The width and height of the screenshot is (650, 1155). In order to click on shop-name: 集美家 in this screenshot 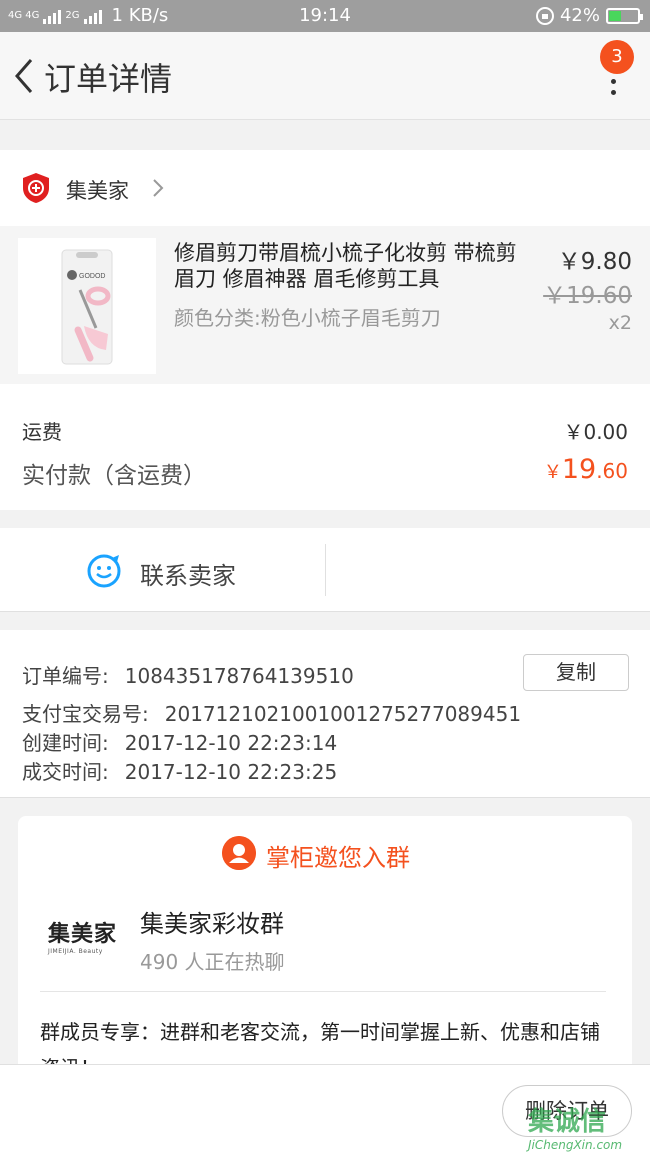, I will do `click(97, 190)`.